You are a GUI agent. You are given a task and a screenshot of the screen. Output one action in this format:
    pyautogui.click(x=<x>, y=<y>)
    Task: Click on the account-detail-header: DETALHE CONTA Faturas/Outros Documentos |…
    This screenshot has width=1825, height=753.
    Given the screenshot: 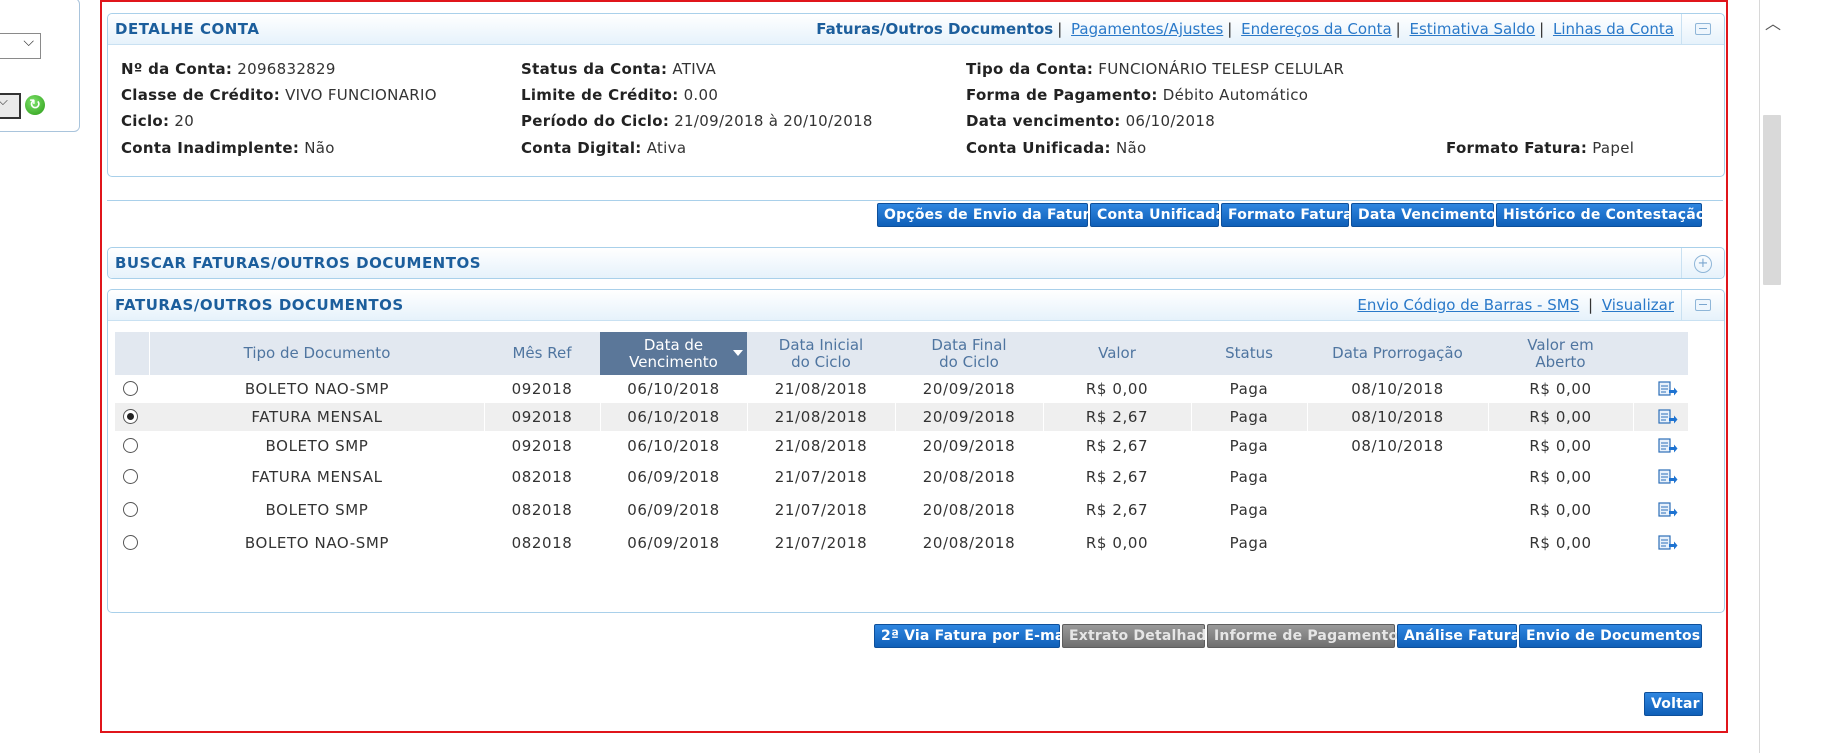 What is the action you would take?
    pyautogui.click(x=916, y=29)
    